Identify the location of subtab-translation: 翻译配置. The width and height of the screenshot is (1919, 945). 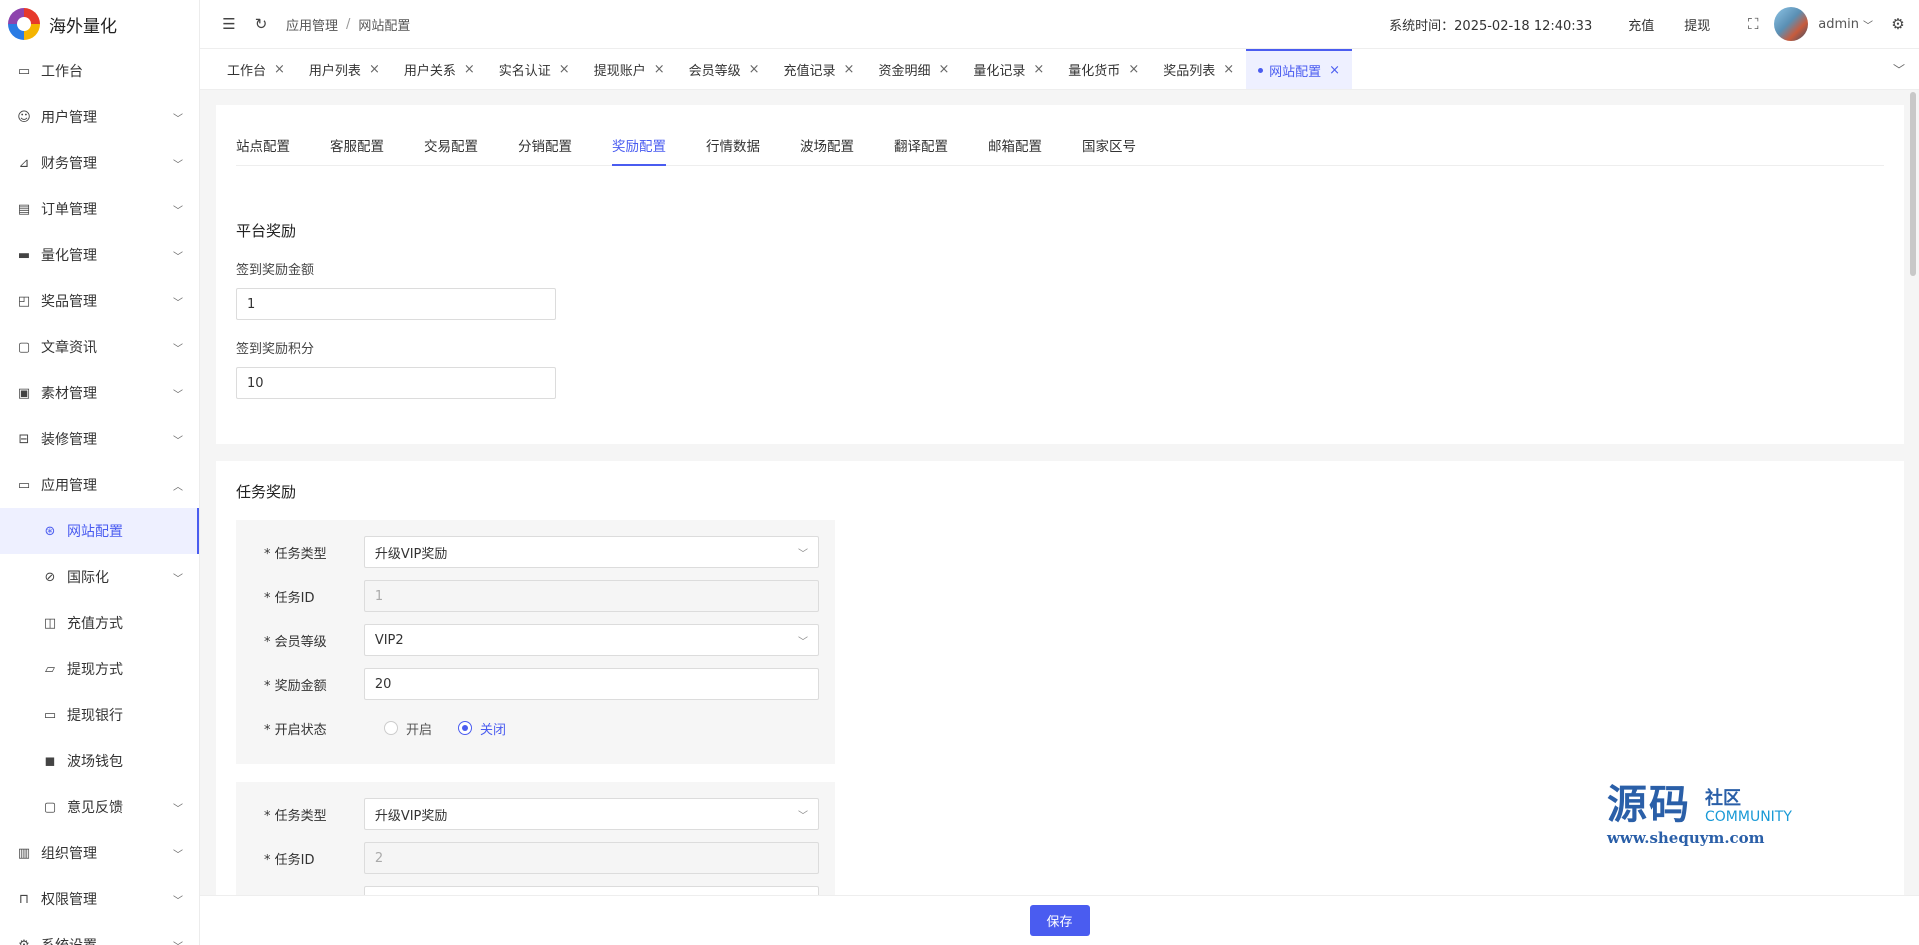
(921, 145).